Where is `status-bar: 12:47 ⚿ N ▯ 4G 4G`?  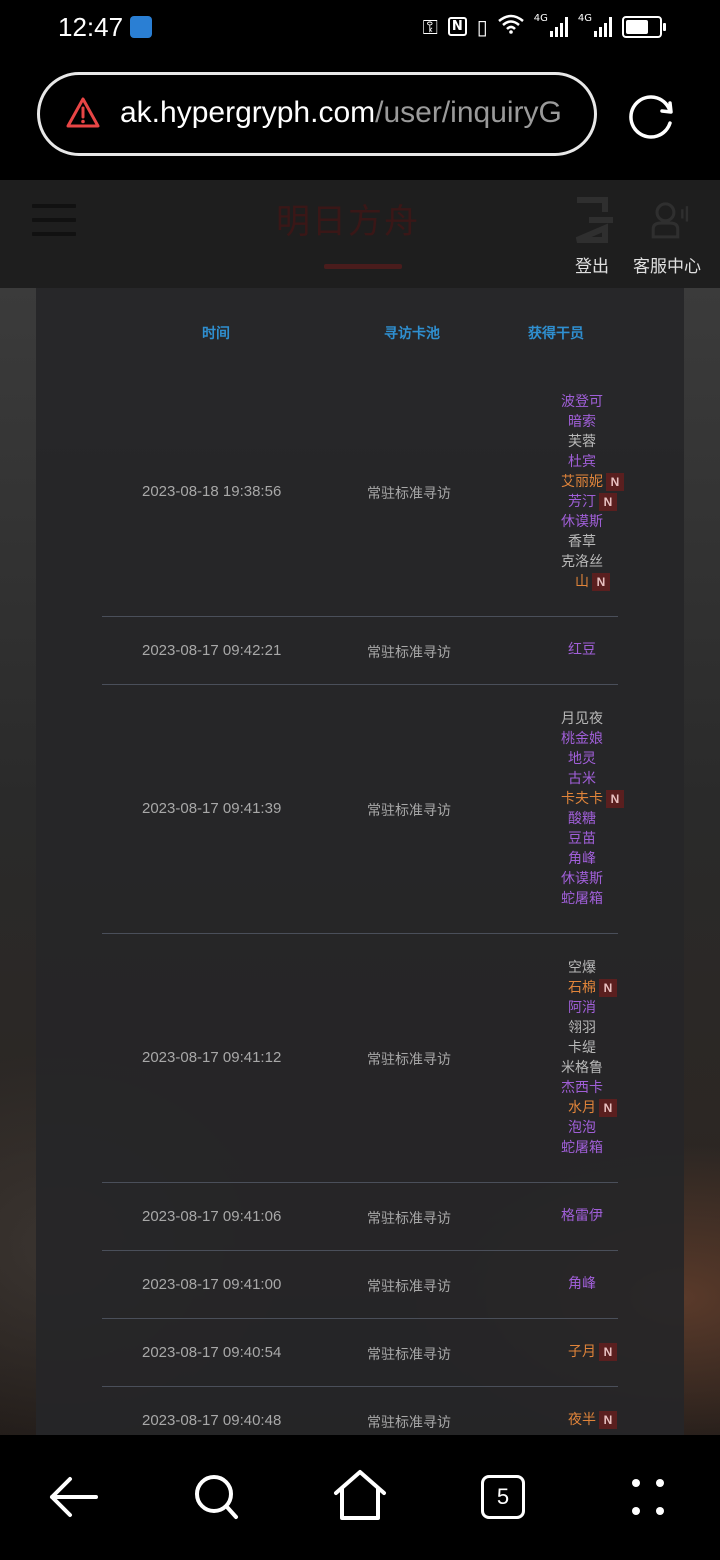
status-bar: 12:47 ⚿ N ▯ 4G 4G is located at coordinates (360, 28).